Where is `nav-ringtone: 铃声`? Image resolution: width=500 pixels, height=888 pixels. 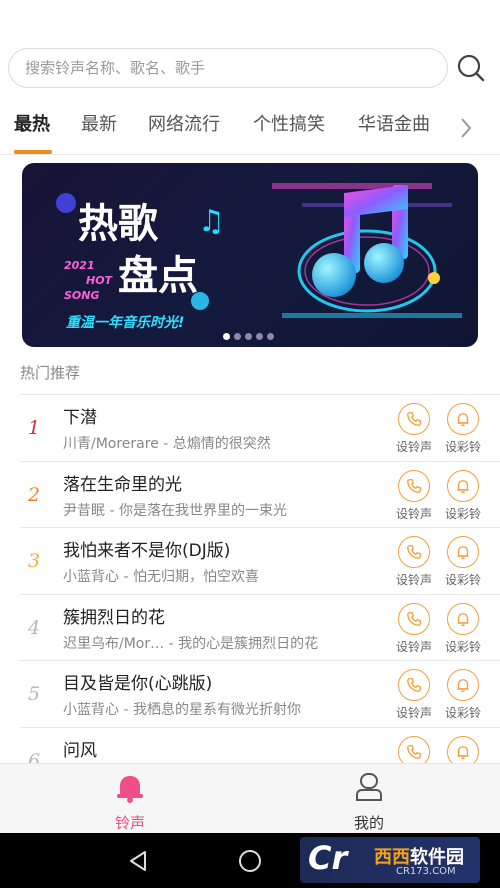
nav-ringtone: 铃声 is located at coordinates (130, 801).